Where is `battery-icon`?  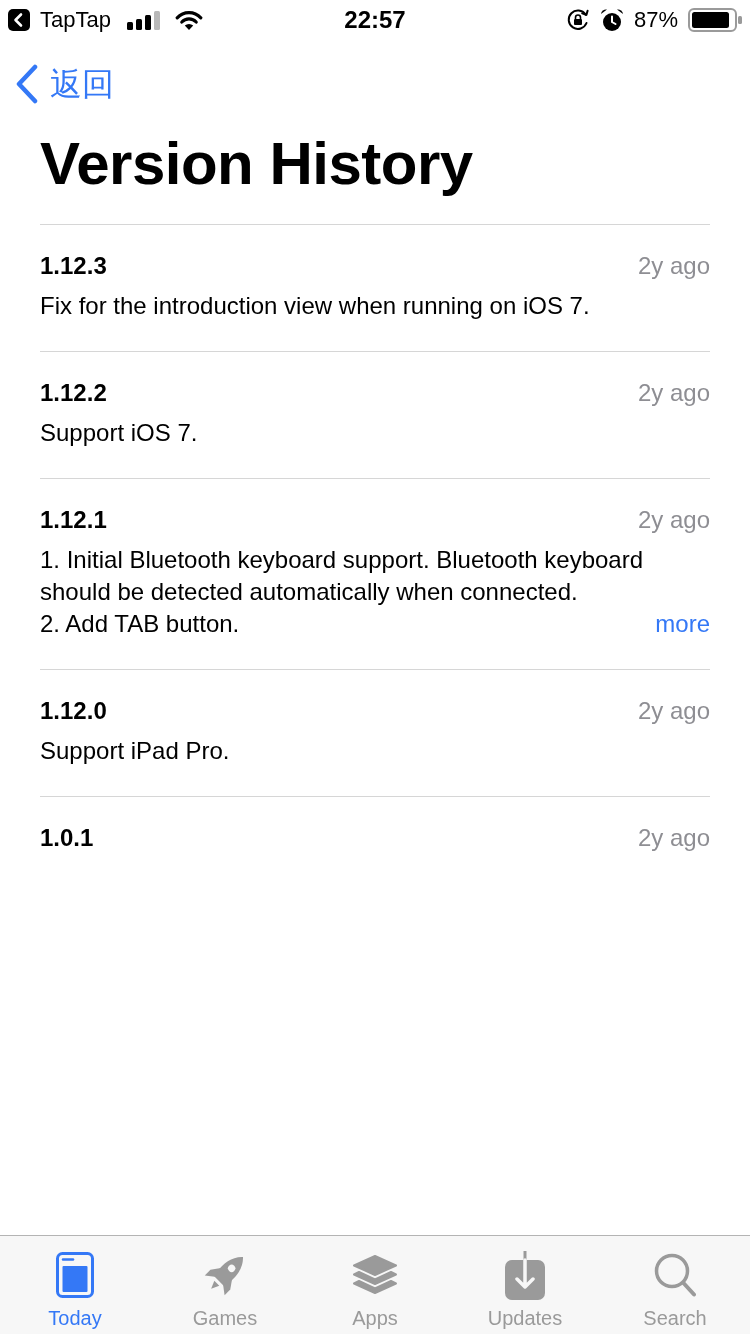
battery-icon is located at coordinates (715, 20).